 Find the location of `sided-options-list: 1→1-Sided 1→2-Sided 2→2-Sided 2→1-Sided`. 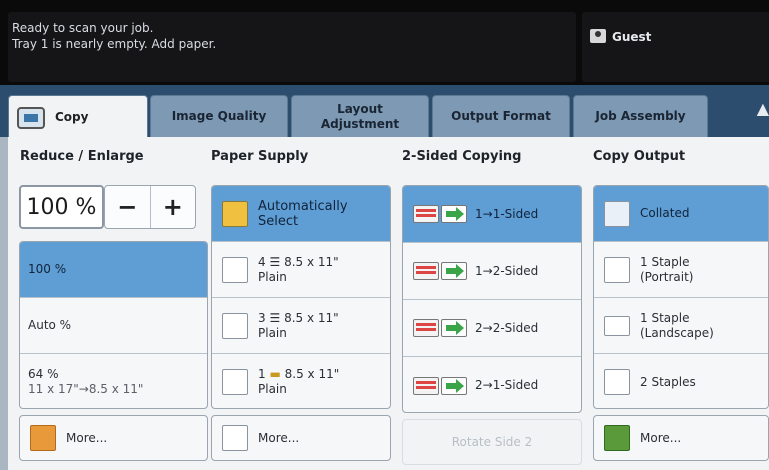

sided-options-list: 1→1-Sided 1→2-Sided 2→2-Sided 2→1-Sided is located at coordinates (492, 299).